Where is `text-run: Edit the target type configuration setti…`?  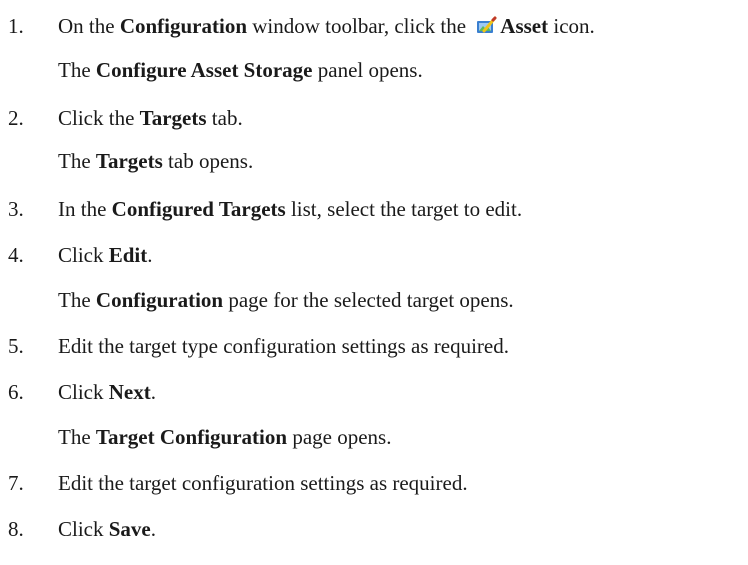
text-run: Edit the target type configuration setti… is located at coordinates (283, 346).